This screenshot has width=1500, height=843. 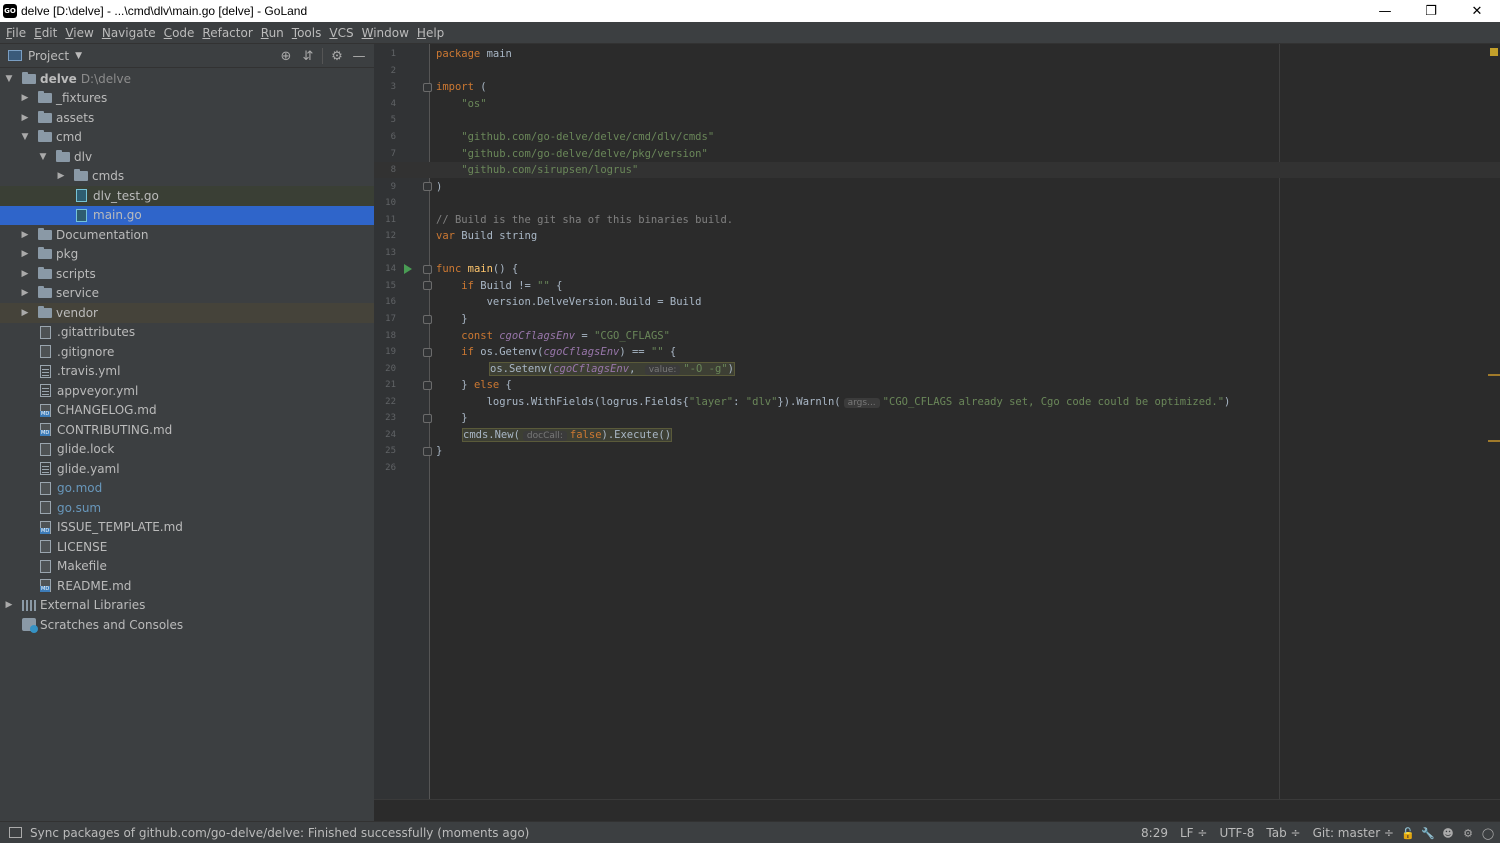 What do you see at coordinates (187, 196) in the screenshot?
I see `tree-item-dlv-test-go: ▶ dlv_test.go` at bounding box center [187, 196].